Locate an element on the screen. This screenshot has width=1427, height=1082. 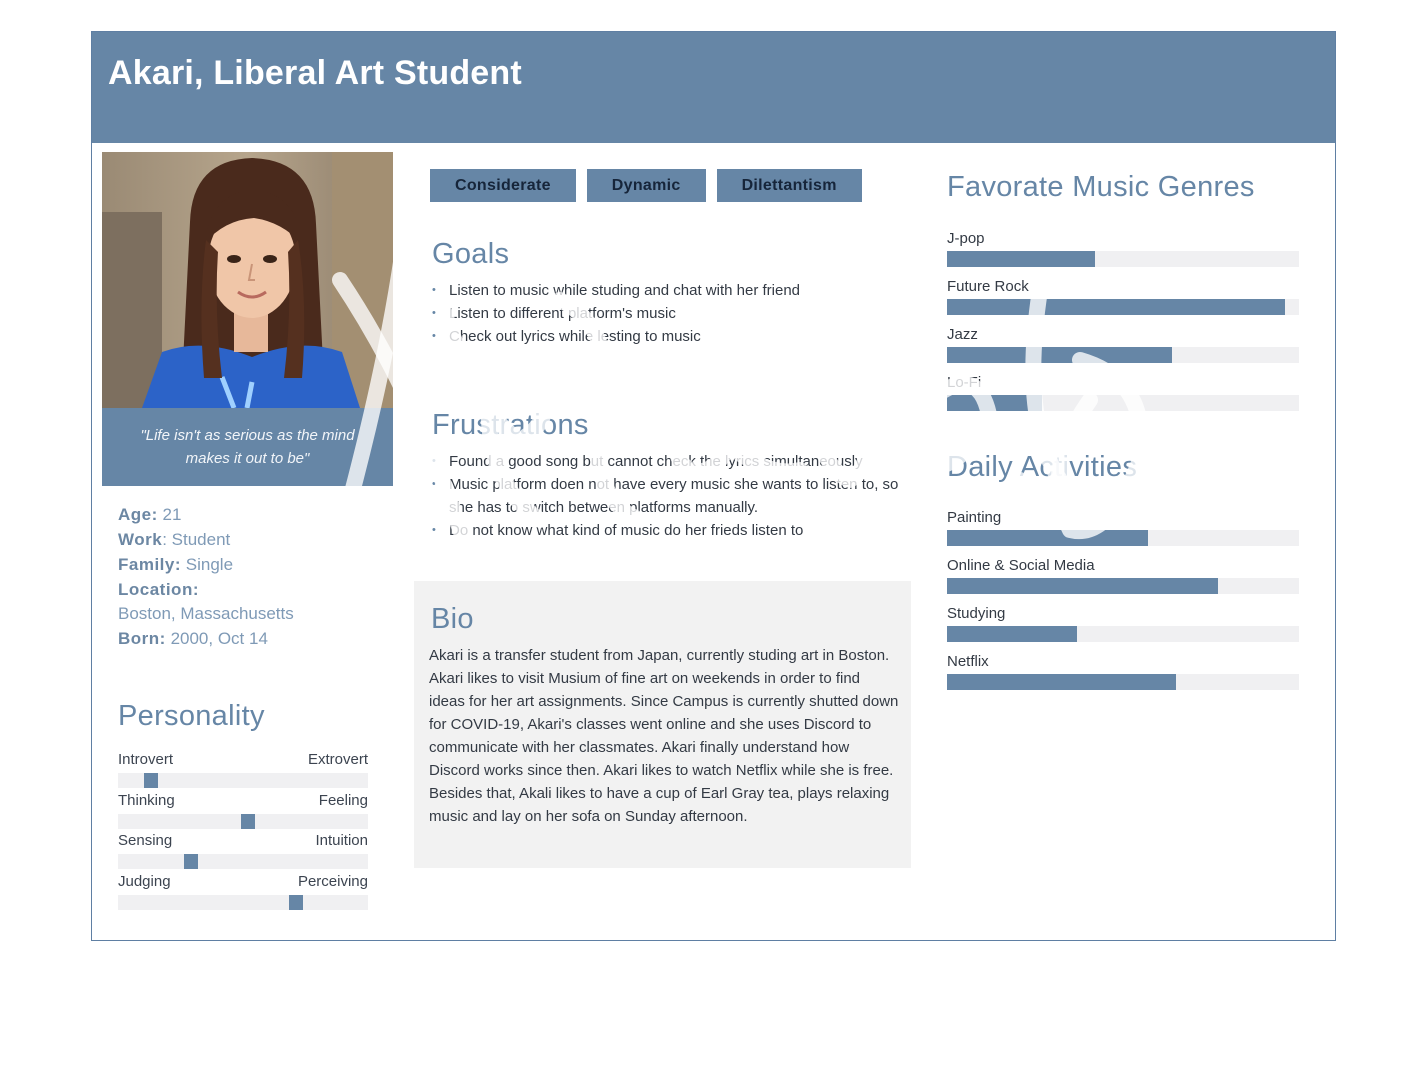
age-value: 21 is located at coordinates (172, 514).